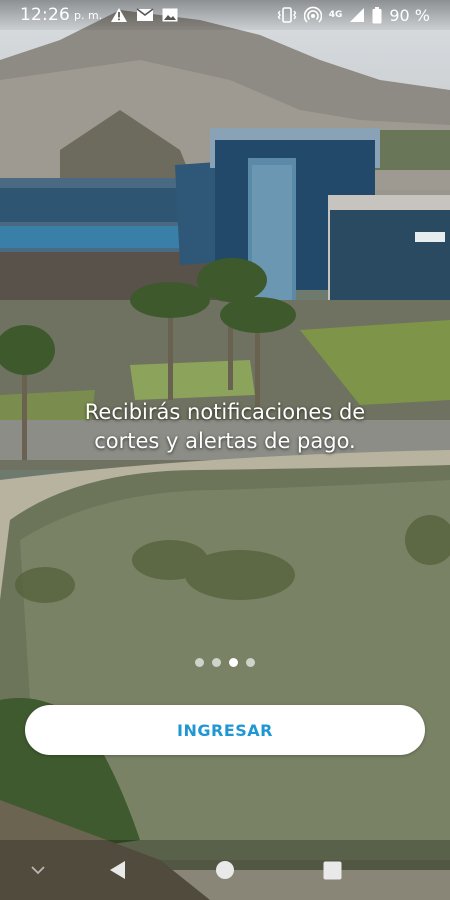 This screenshot has height=900, width=450. What do you see at coordinates (170, 15) in the screenshot?
I see `image-icon` at bounding box center [170, 15].